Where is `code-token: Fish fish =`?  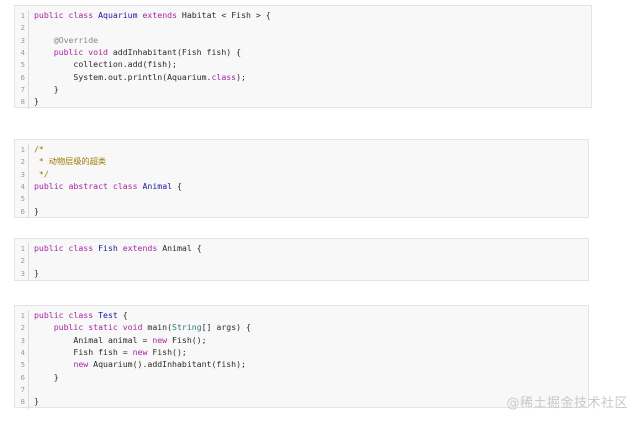
code-token: Fish fish = is located at coordinates (83, 352).